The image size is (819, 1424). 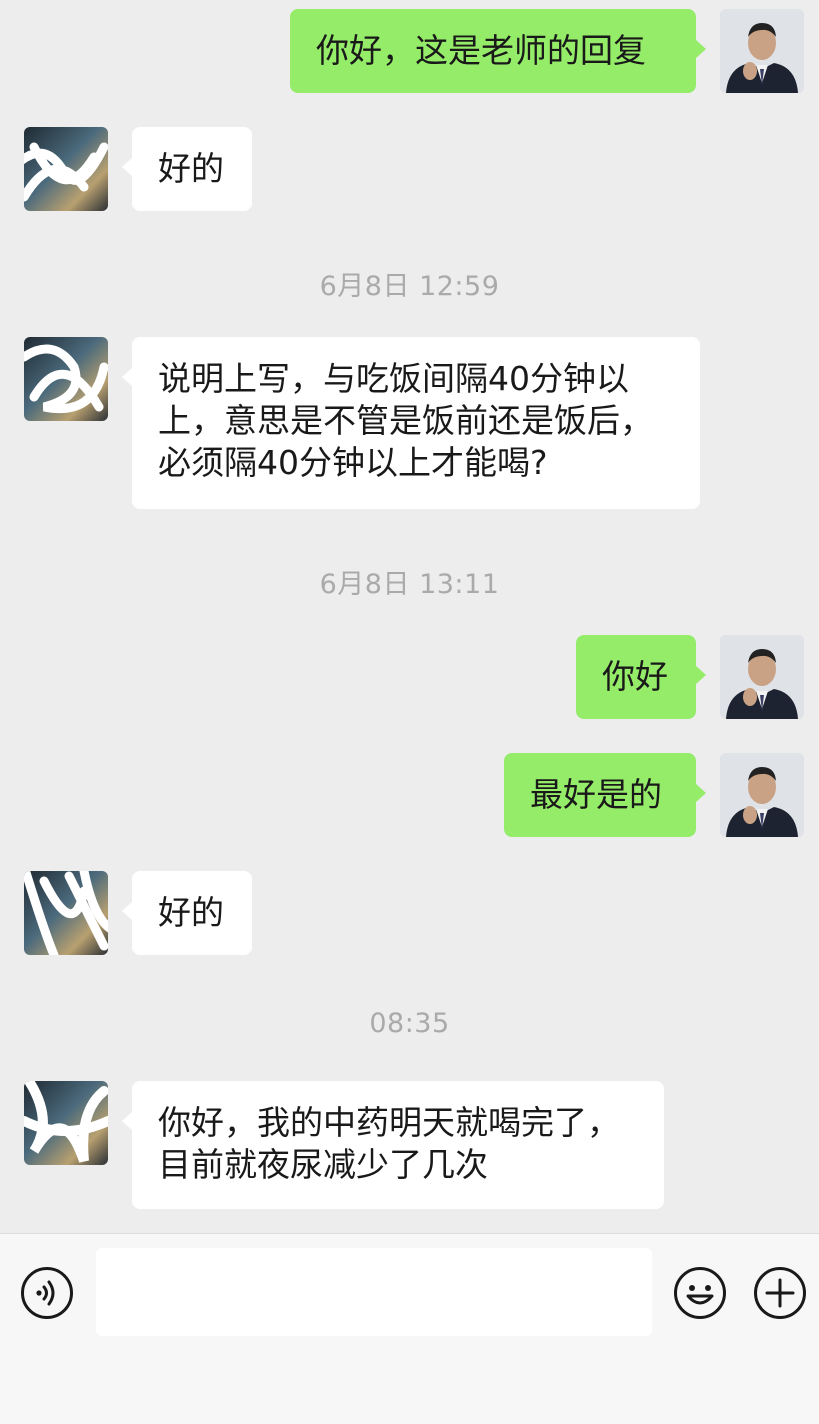 I want to click on more-button, so click(x=780, y=1293).